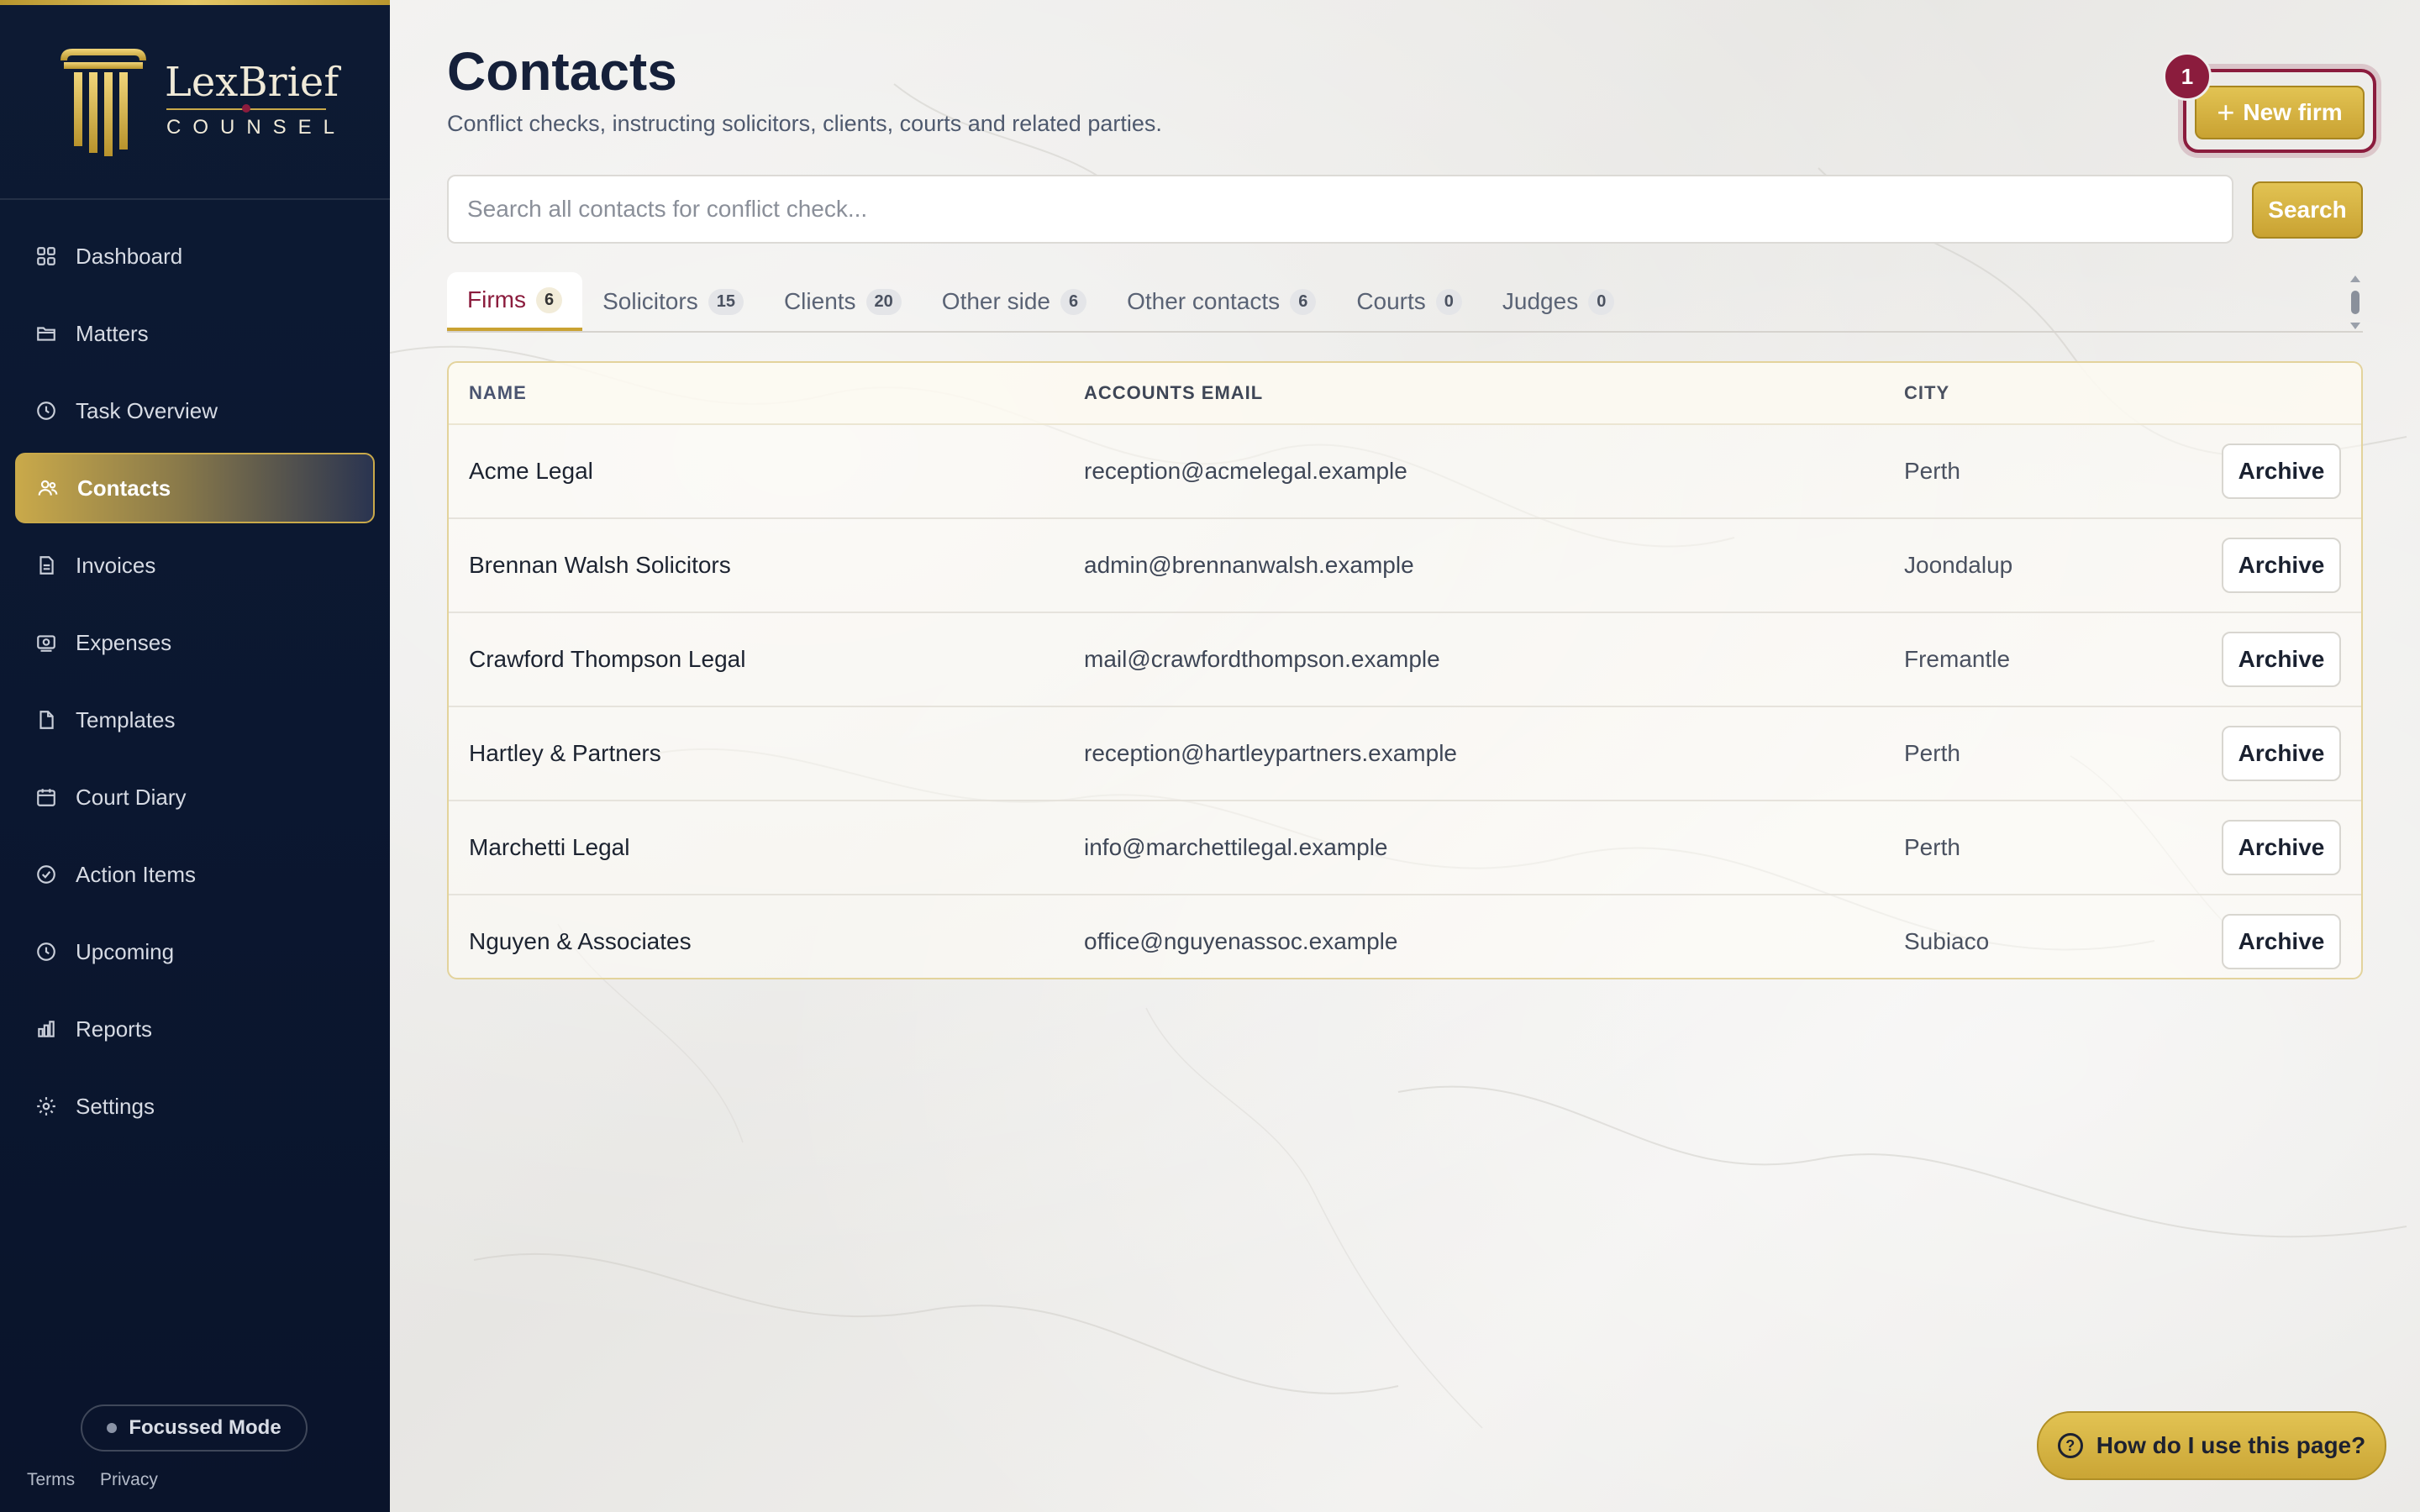  I want to click on sidebar-item-dashboard: Dashboard, so click(195, 256).